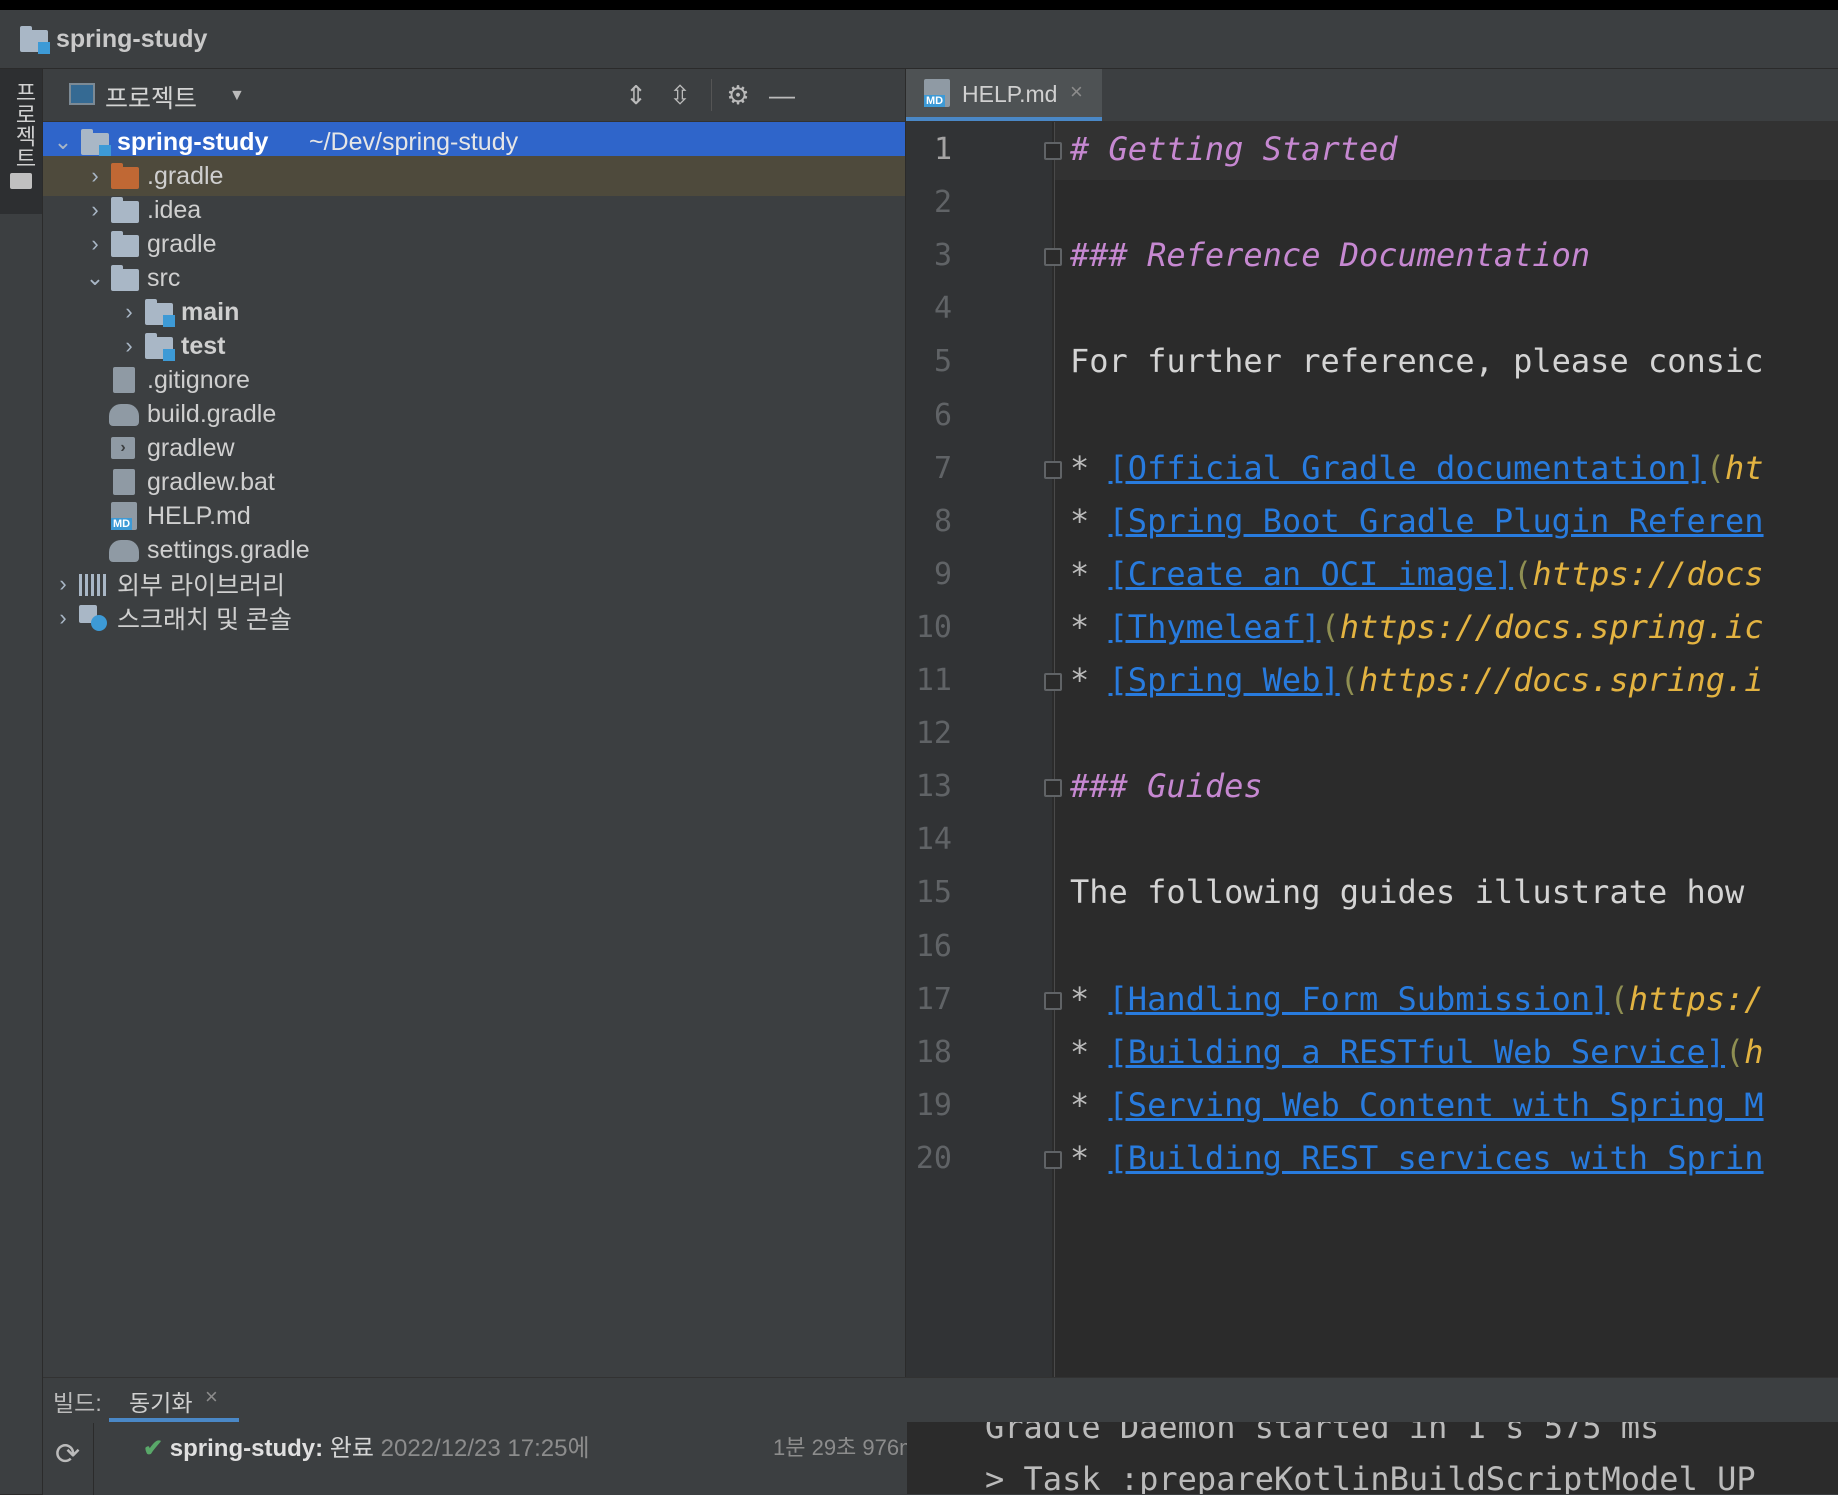 Image resolution: width=1838 pixels, height=1495 pixels. What do you see at coordinates (1754, 1051) in the screenshot?
I see `link-url: h` at bounding box center [1754, 1051].